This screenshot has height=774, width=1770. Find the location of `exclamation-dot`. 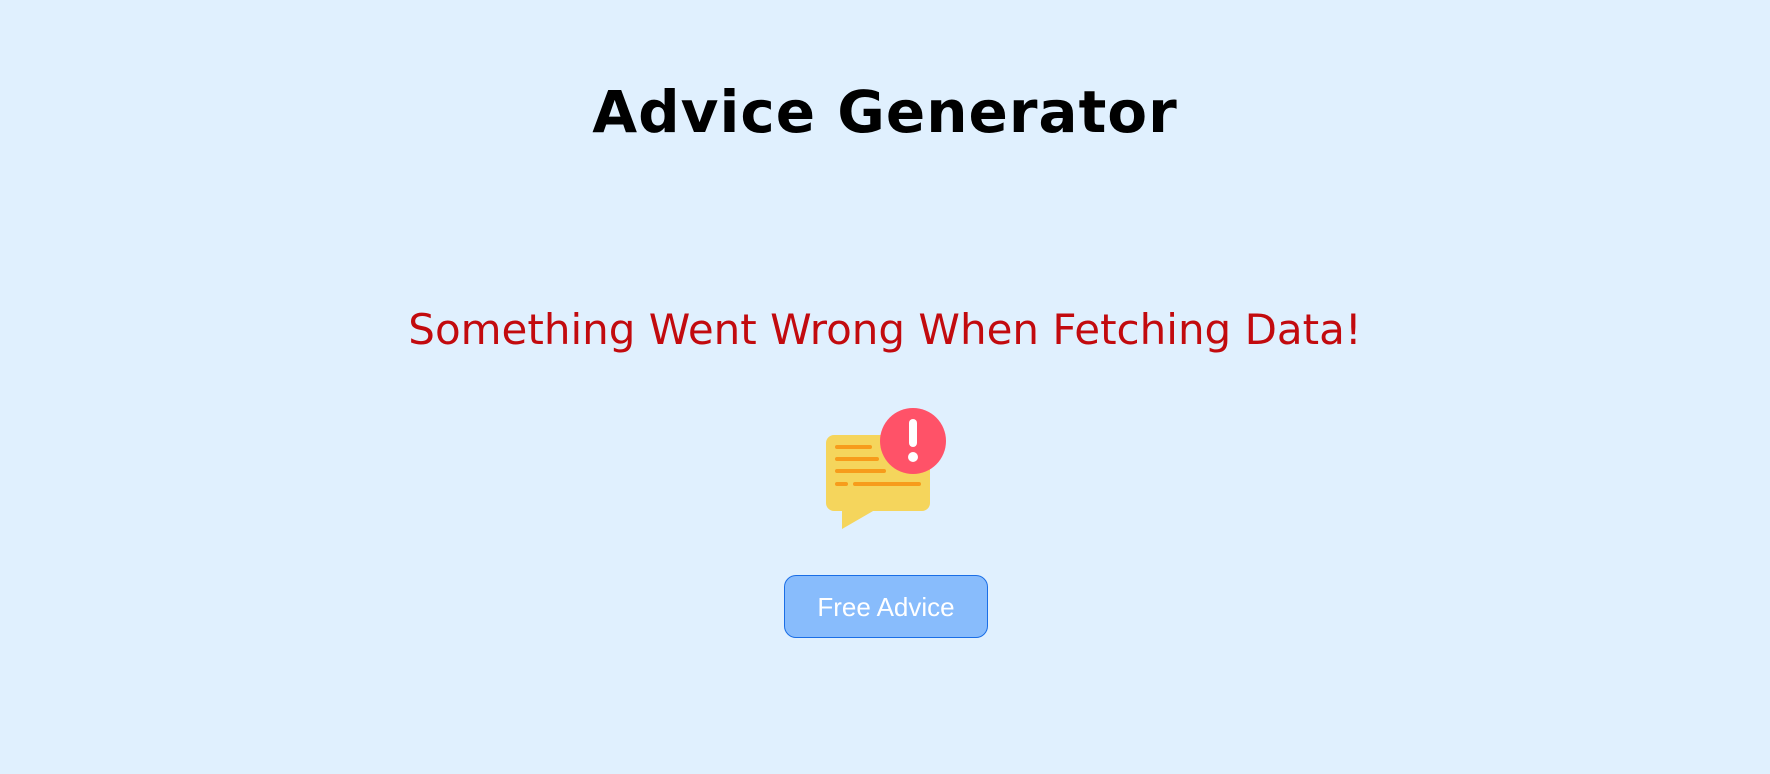

exclamation-dot is located at coordinates (913, 457).